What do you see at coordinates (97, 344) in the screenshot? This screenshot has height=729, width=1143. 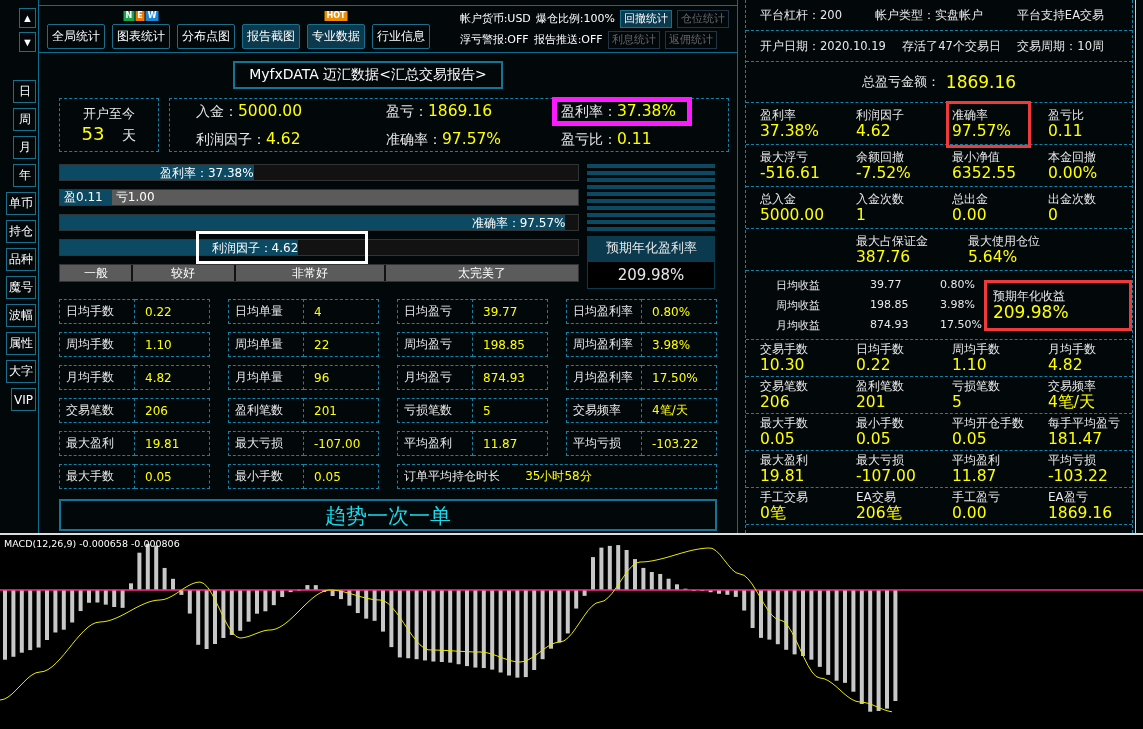 I see `stat-label: 周均手数` at bounding box center [97, 344].